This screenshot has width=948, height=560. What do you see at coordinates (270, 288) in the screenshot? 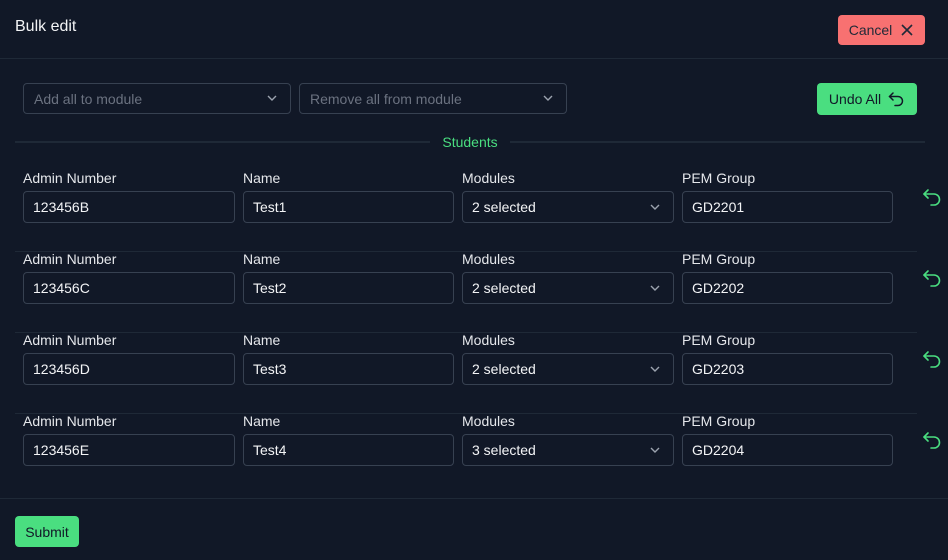
I see `name-value: Test2` at bounding box center [270, 288].